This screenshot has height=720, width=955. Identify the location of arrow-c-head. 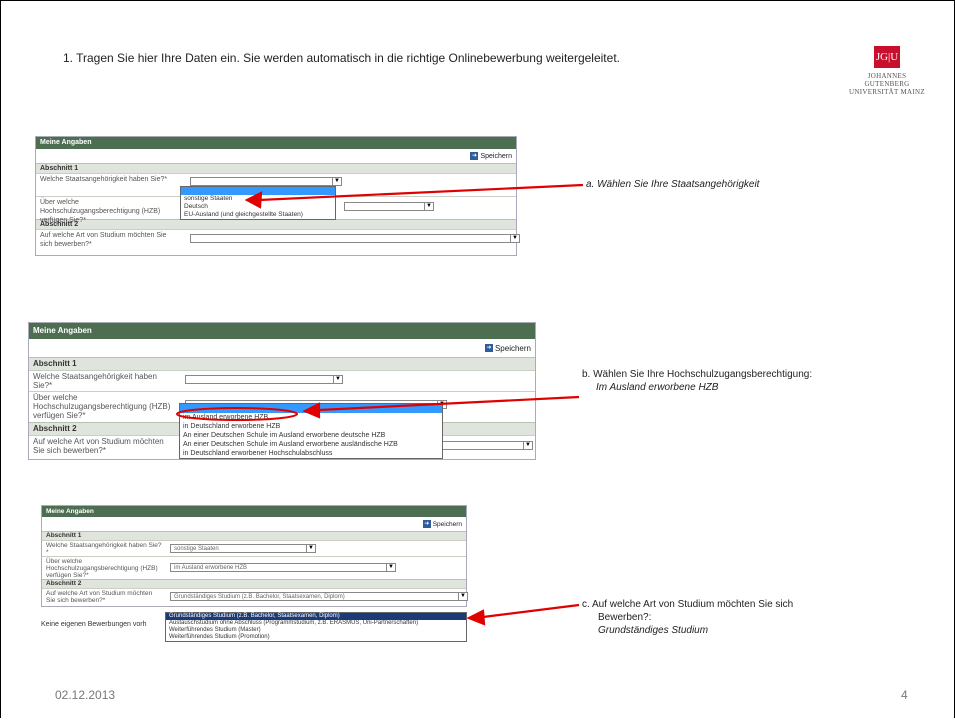
(476, 617).